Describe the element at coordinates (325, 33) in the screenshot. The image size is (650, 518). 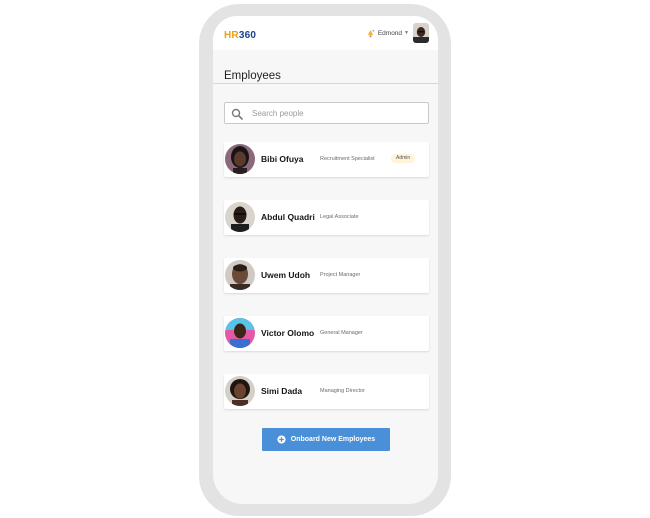
I see `top-bar: HR360 Edmond ▼` at that location.